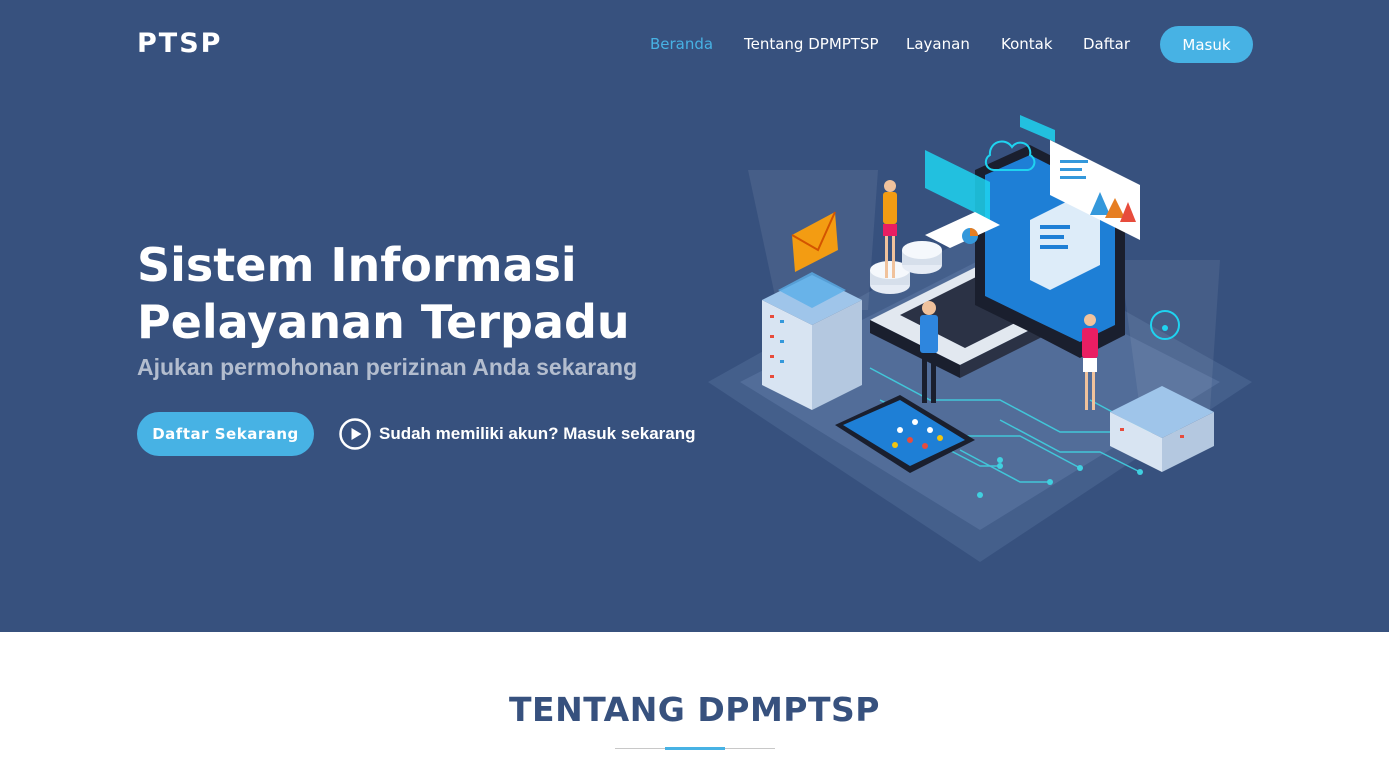  I want to click on nav-beranda: Beranda, so click(681, 44).